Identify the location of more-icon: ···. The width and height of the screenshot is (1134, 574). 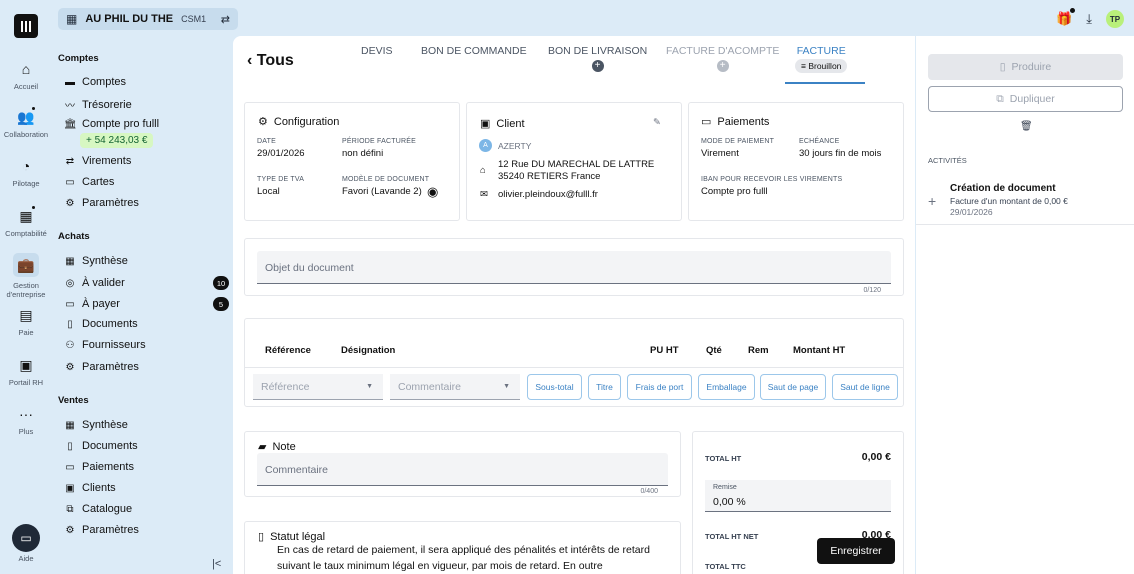
(26, 414).